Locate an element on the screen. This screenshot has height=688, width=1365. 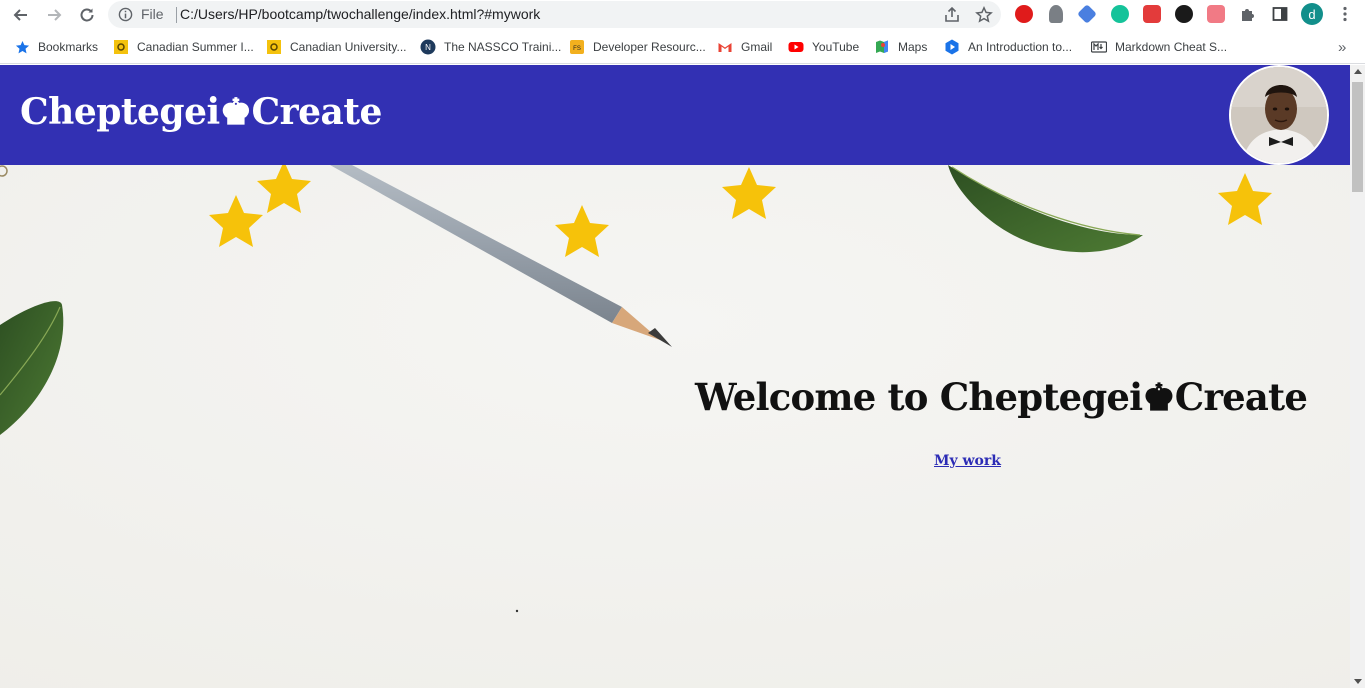
nassco-icon: N is located at coordinates (428, 47).